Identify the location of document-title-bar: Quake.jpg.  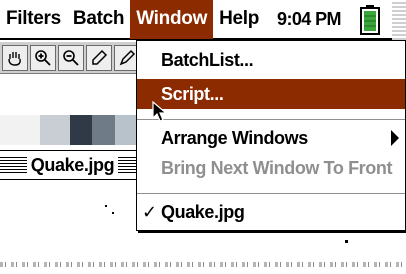
(73, 165).